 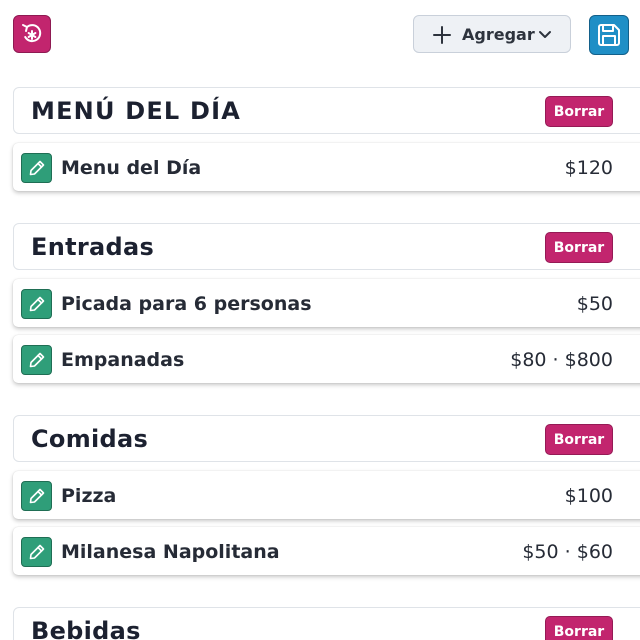 What do you see at coordinates (498, 34) in the screenshot?
I see `add-button-label: Agregar` at bounding box center [498, 34].